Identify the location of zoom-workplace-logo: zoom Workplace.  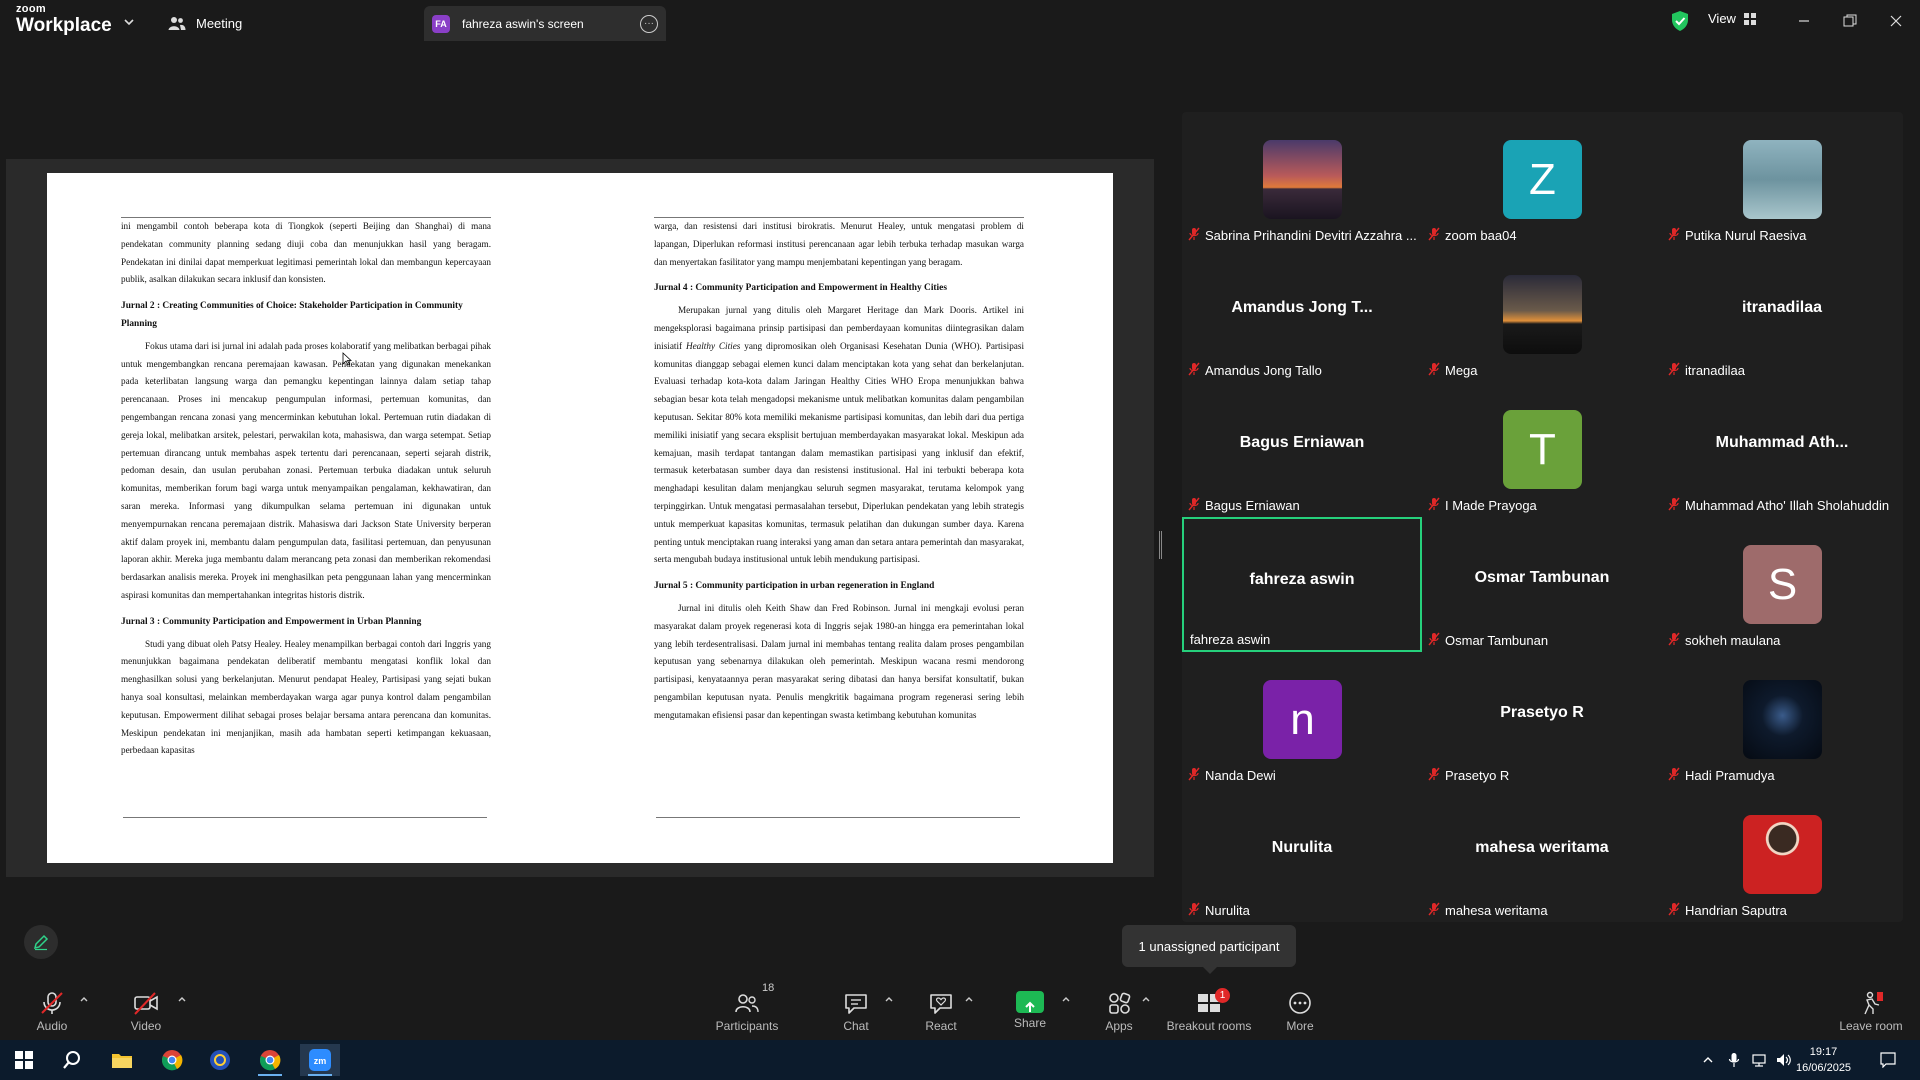
(64, 20).